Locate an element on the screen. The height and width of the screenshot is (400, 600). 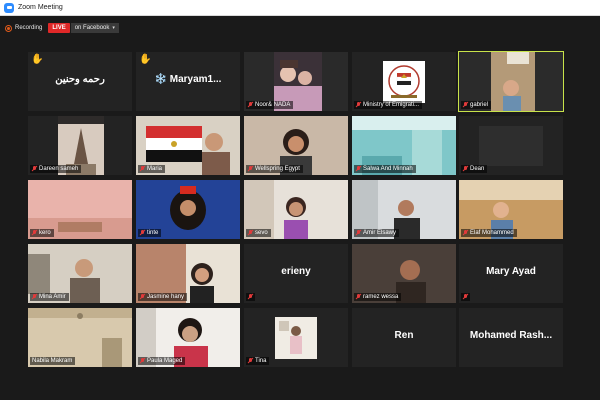
participant-display-name: Mary Ayad is located at coordinates (511, 271).